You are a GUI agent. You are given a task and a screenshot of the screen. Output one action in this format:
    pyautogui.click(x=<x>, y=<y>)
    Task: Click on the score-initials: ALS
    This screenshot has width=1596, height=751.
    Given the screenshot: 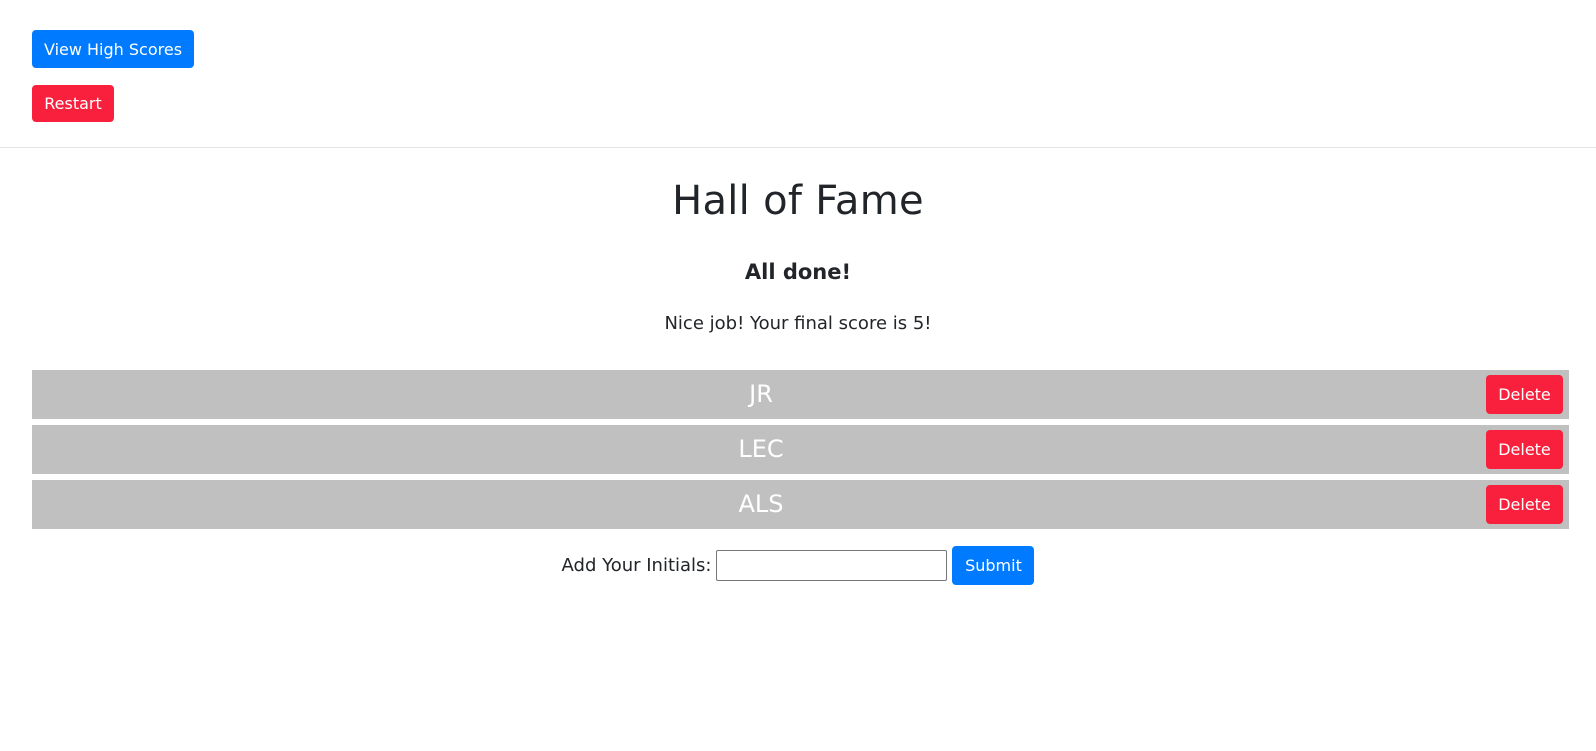 What is the action you would take?
    pyautogui.click(x=761, y=504)
    